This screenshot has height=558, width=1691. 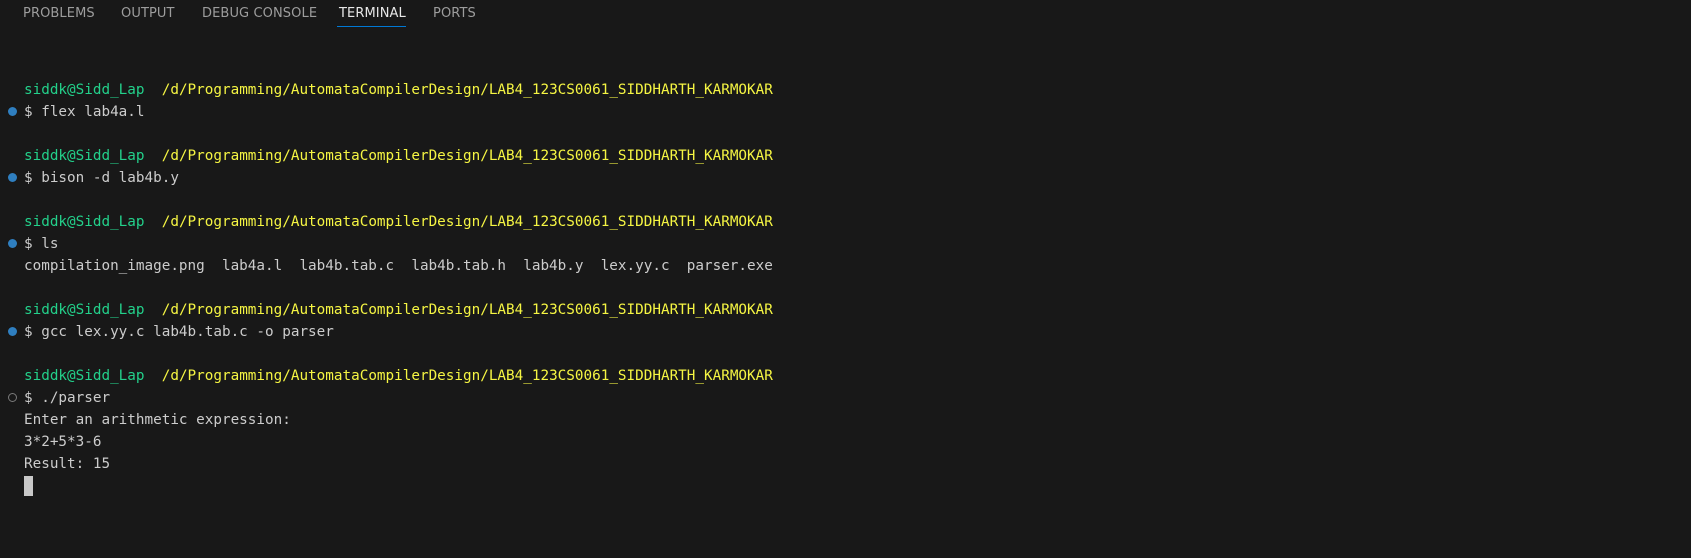 I want to click on program-output-line: Enter an arithmetic expression:, so click(x=157, y=420).